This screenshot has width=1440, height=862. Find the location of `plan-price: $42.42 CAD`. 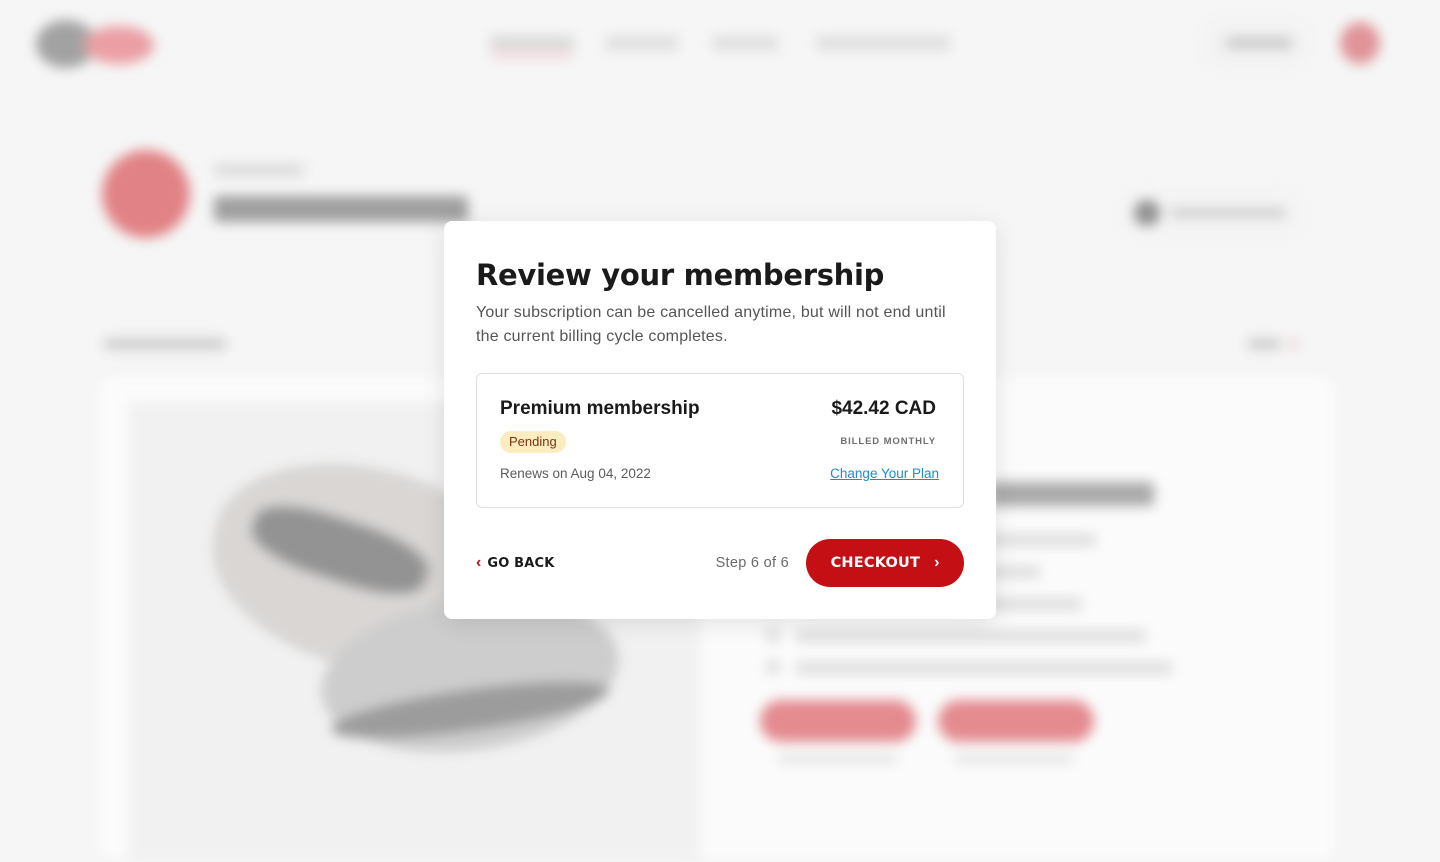

plan-price: $42.42 CAD is located at coordinates (883, 409).